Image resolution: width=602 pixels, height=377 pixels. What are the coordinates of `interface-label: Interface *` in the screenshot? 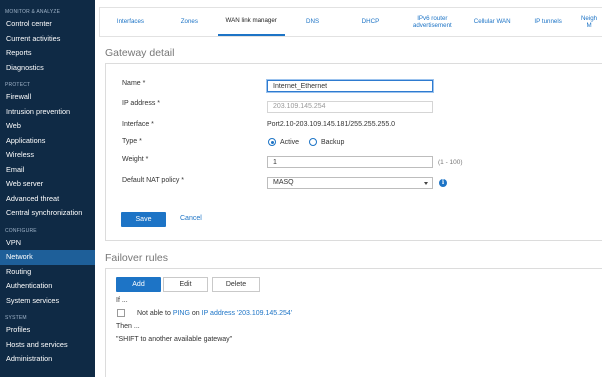 It's located at (138, 124).